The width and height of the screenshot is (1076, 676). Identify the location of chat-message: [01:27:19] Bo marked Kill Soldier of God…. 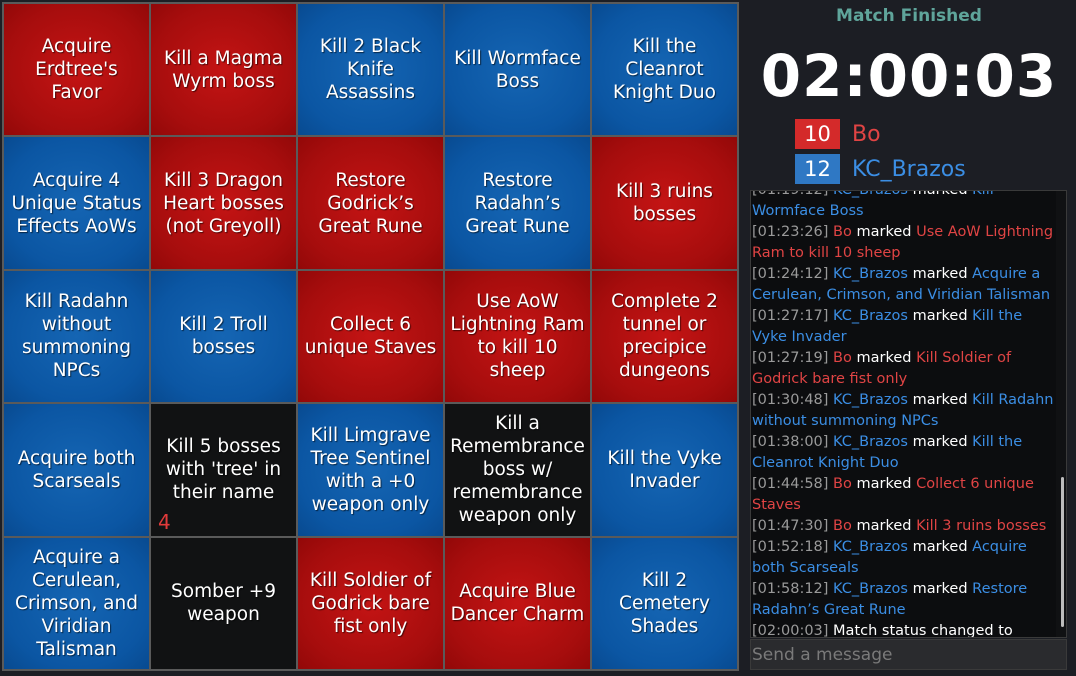
(903, 369).